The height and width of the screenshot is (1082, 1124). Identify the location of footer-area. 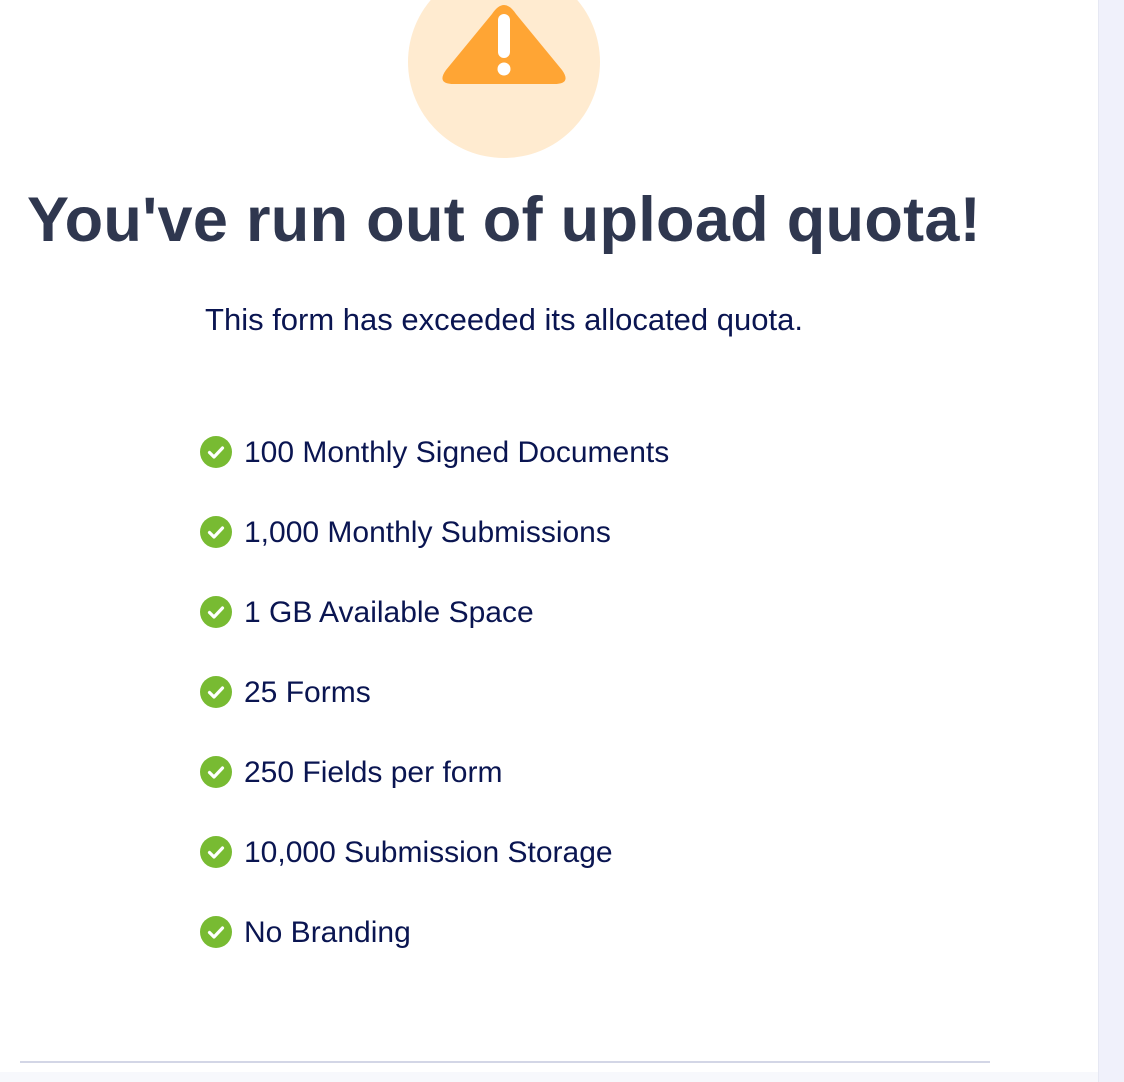
(549, 1077).